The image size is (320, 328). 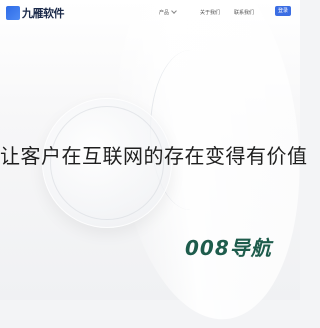 I want to click on nav-item-products-label: 产品, so click(x=164, y=13).